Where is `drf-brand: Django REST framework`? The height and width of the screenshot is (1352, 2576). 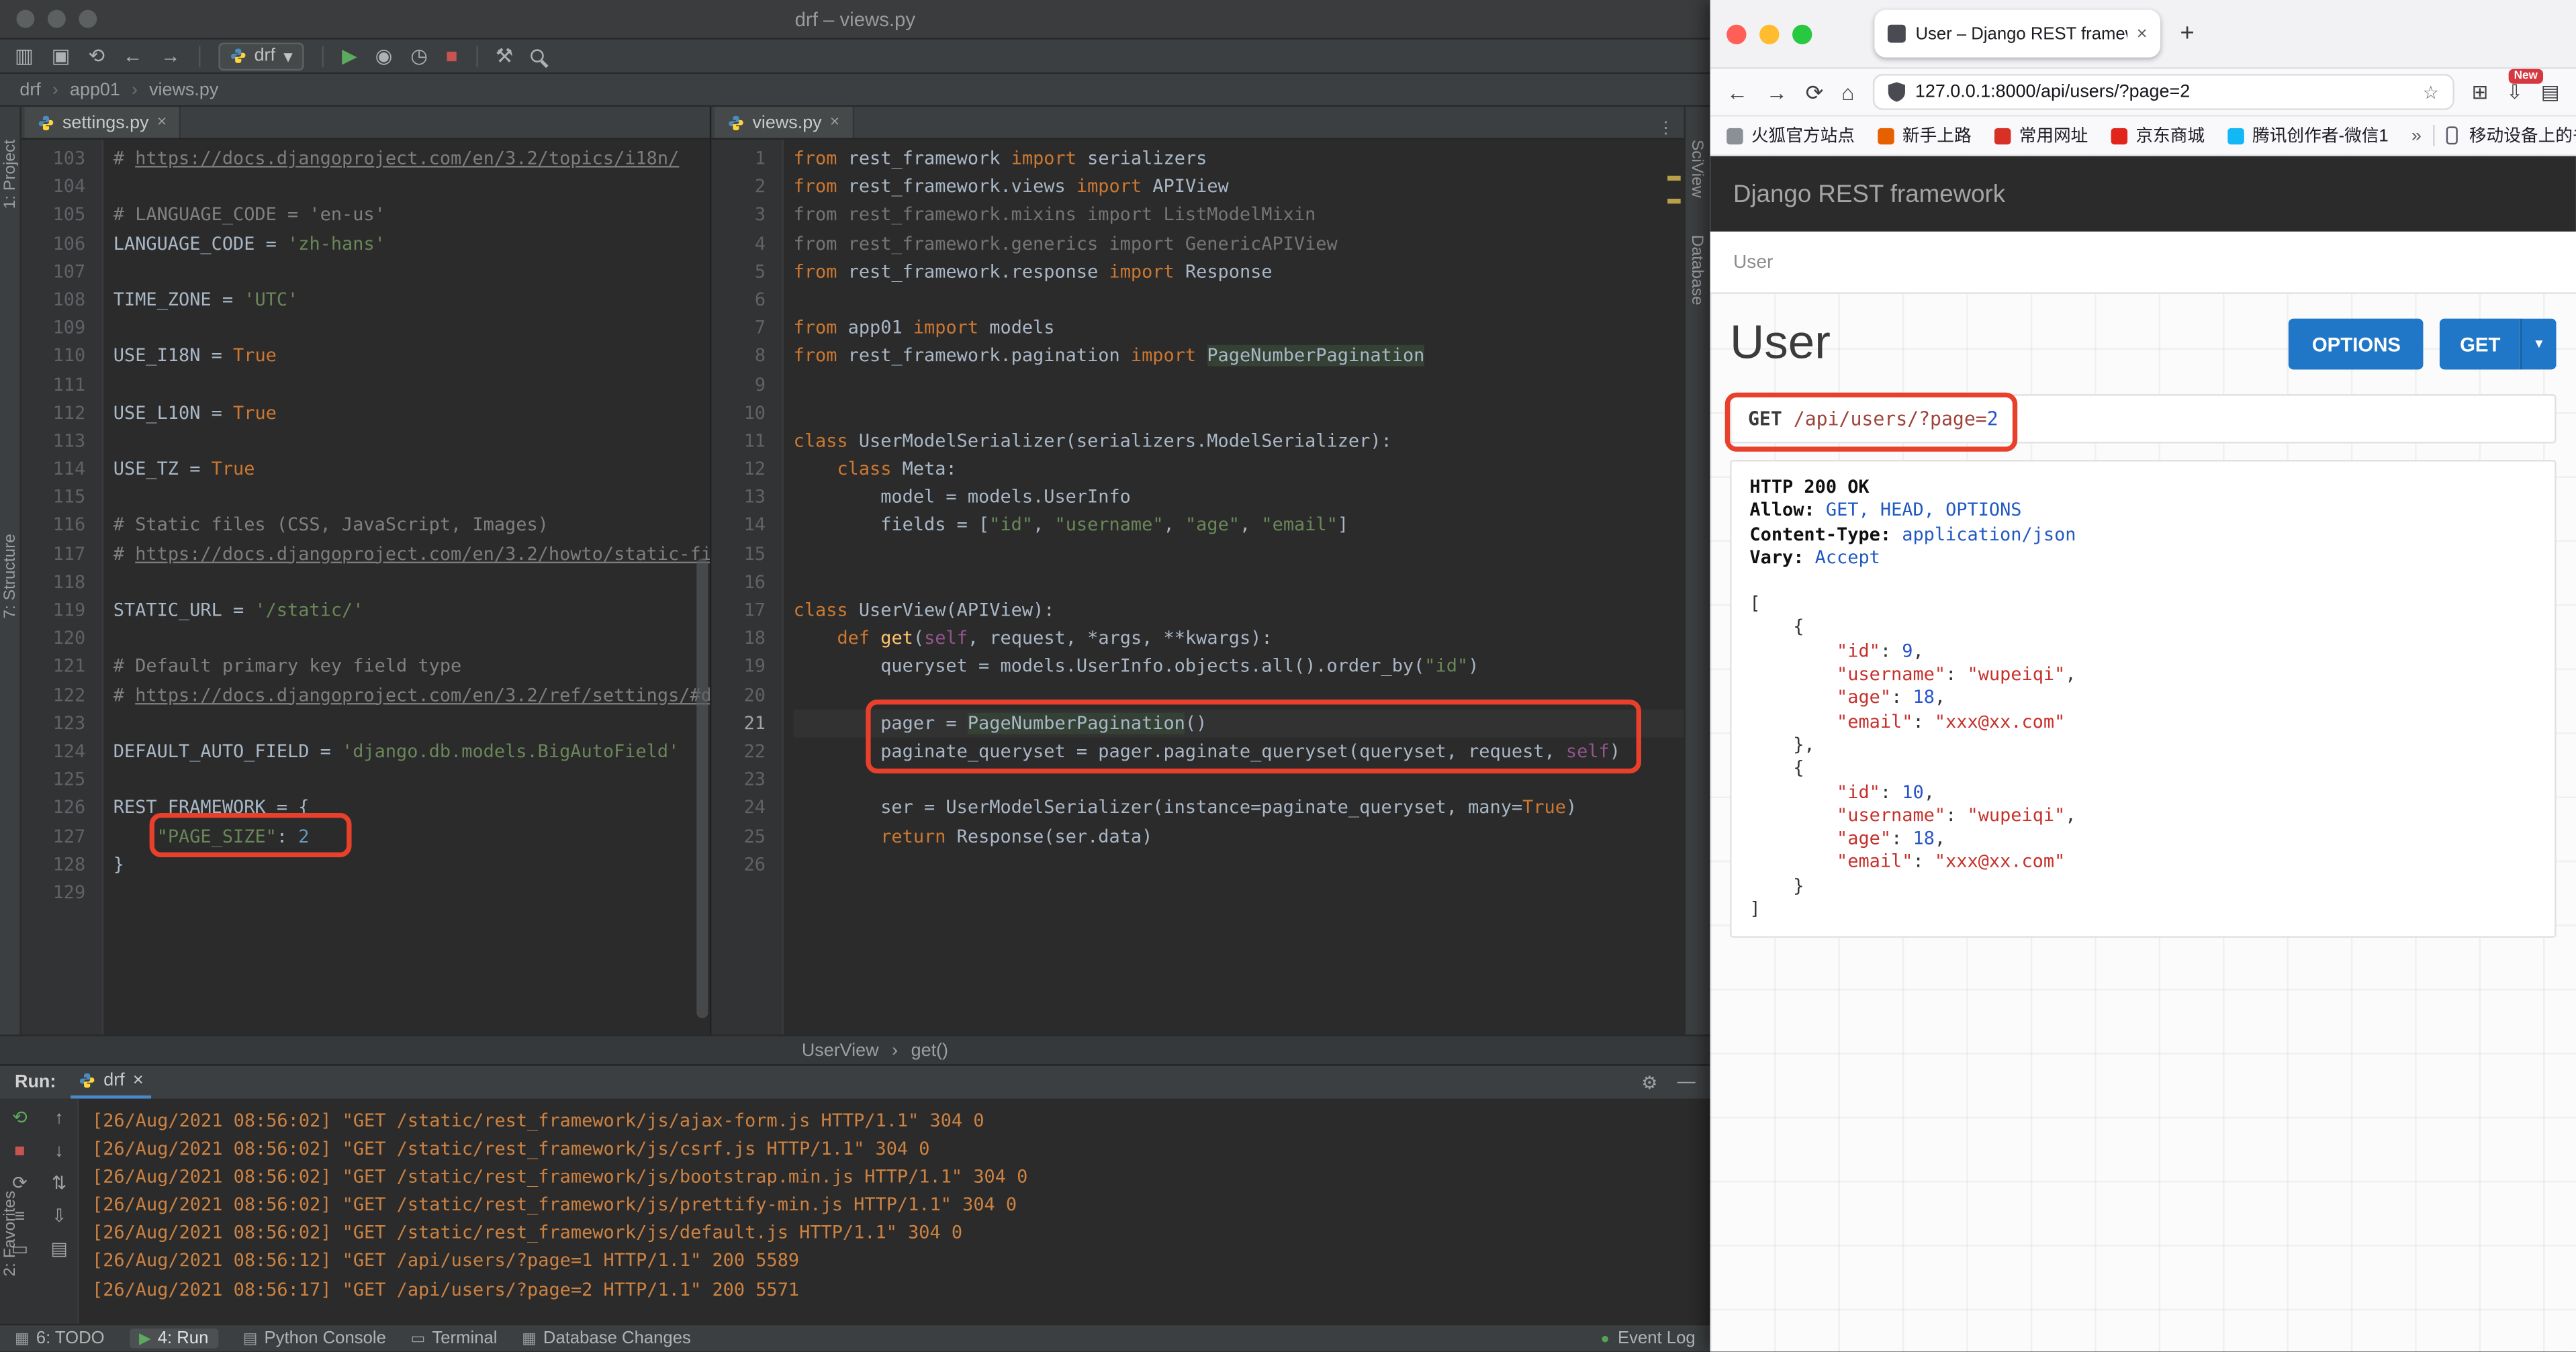 drf-brand: Django REST framework is located at coordinates (1869, 194).